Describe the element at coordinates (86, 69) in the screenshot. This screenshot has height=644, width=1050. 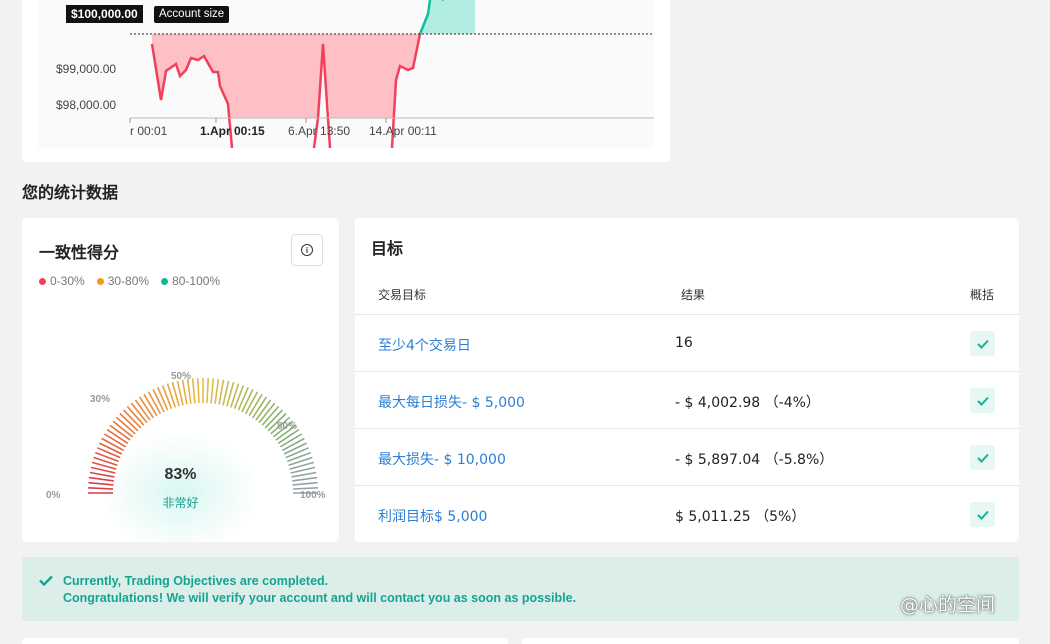
I see `y-tick-label: $99,000.00` at that location.